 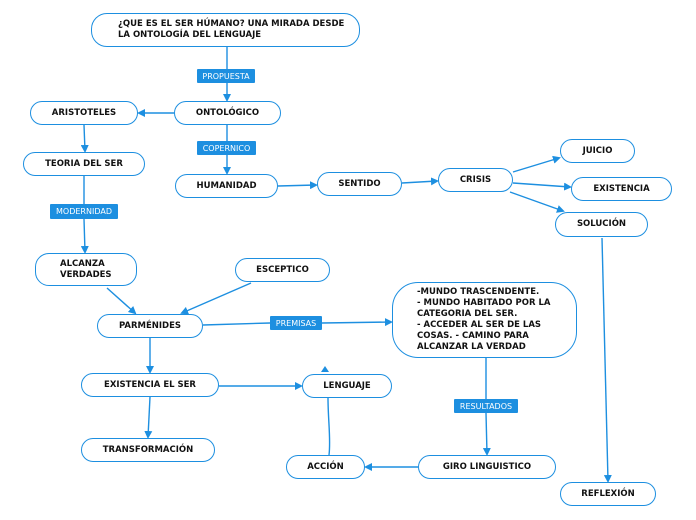 I want to click on node-sentido: SENTIDO, so click(x=359, y=184).